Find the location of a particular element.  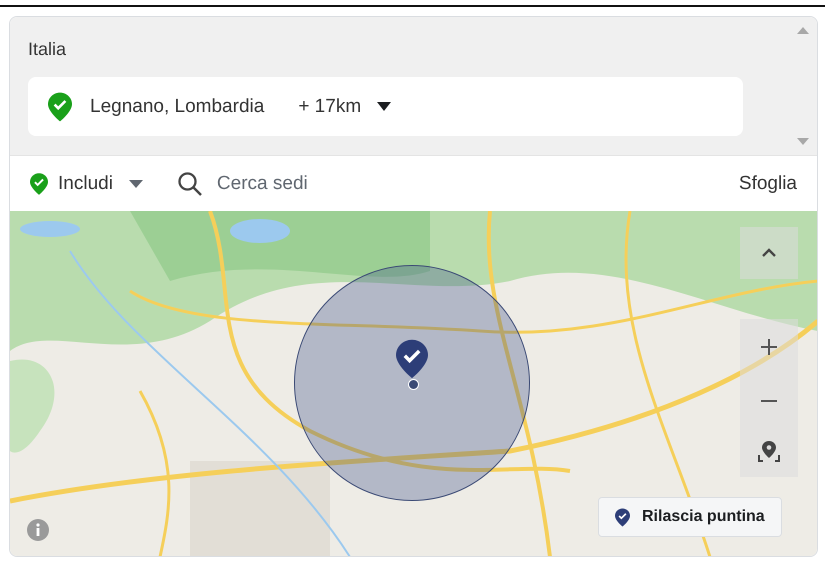

zoom-in-button is located at coordinates (769, 347).